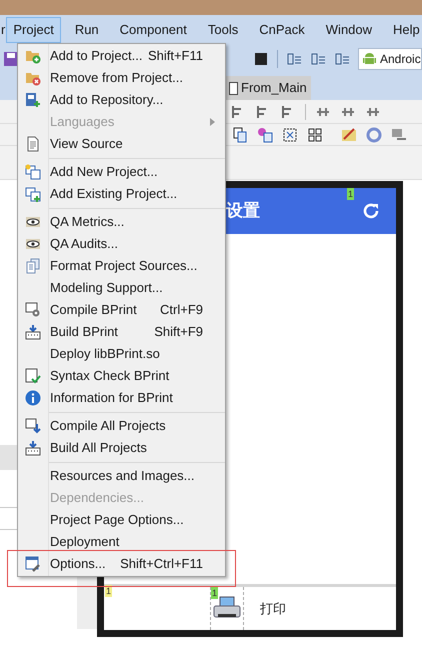 The width and height of the screenshot is (422, 649). What do you see at coordinates (399, 134) in the screenshot?
I see `layout-icon` at bounding box center [399, 134].